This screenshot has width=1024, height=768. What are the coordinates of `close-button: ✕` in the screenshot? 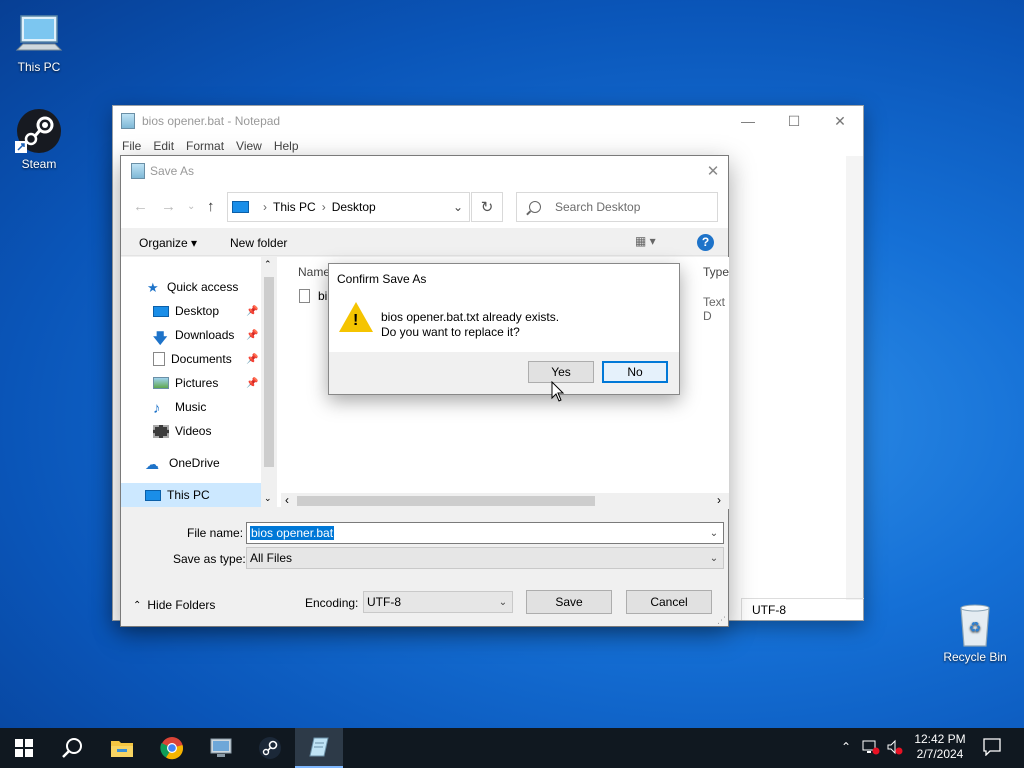 It's located at (840, 121).